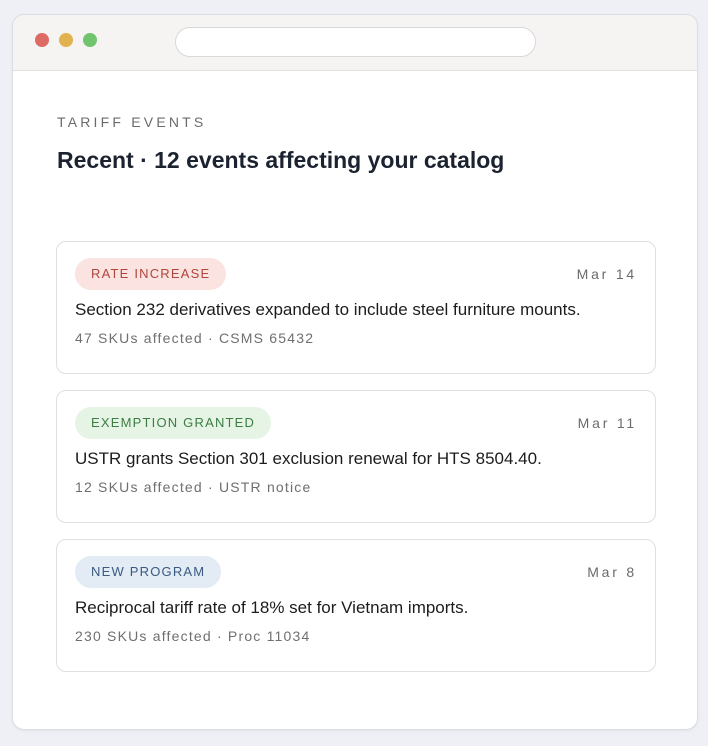 This screenshot has height=746, width=708. Describe the element at coordinates (66, 40) in the screenshot. I see `minimize-window-button` at that location.